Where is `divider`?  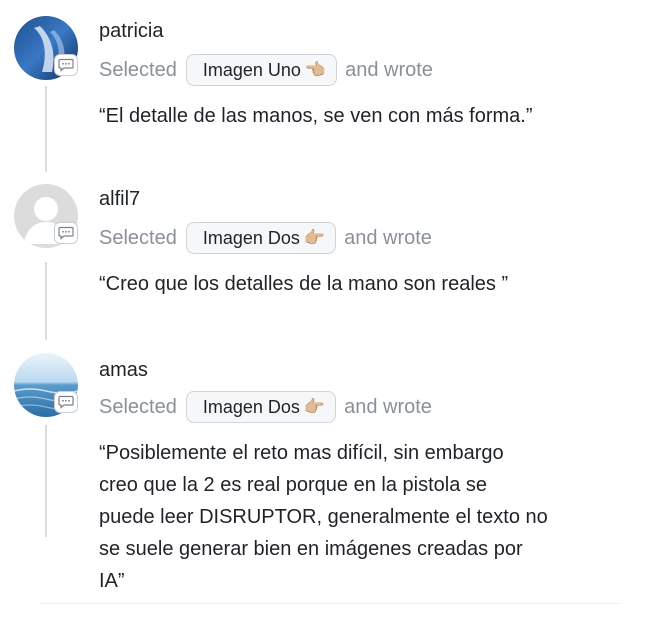 divider is located at coordinates (330, 603).